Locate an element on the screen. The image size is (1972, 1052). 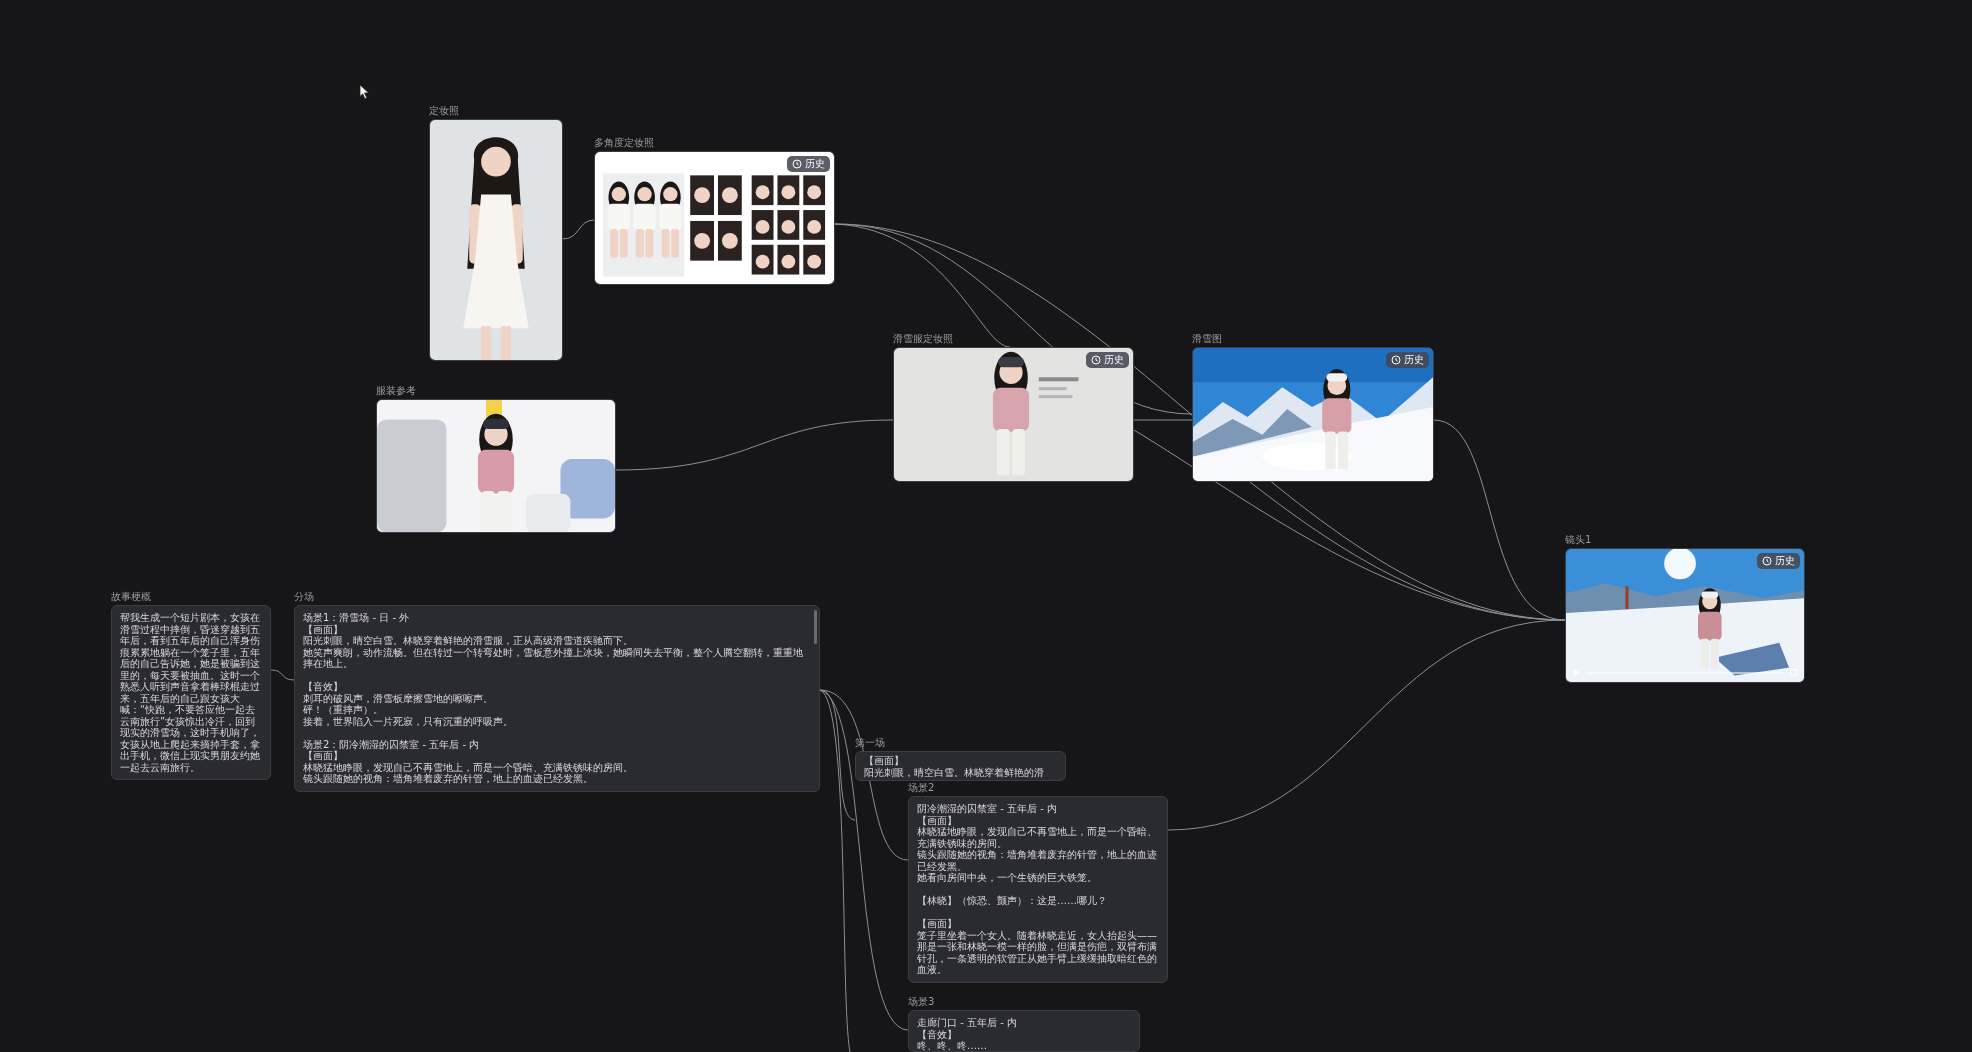
script-text: 帮我生成一个短片剧本，女孩在滑雪过程中摔倒，昏迷穿越到五年后，看到五年后的自己浑身伤痕累累地躺在一个笼子里，五年后的自己告诉她，她是被骗到这里的，每天要被抽血。这时一个熟悉人听到声音拿着棒球棍走过来，五年后的自己跟女孩大喊：“快跑，不要答应他一起去云南旅行”女孩惊出冷汗，回到现实的滑雪场，这时手机响了，女孩从地上爬起来摘掉手套，拿出手机，微信上现实男朋友约她一起去云南旅行。 is located at coordinates (190, 692).